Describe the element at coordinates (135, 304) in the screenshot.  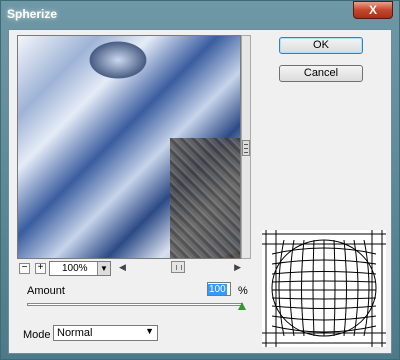
I see `amount-slider-track` at that location.